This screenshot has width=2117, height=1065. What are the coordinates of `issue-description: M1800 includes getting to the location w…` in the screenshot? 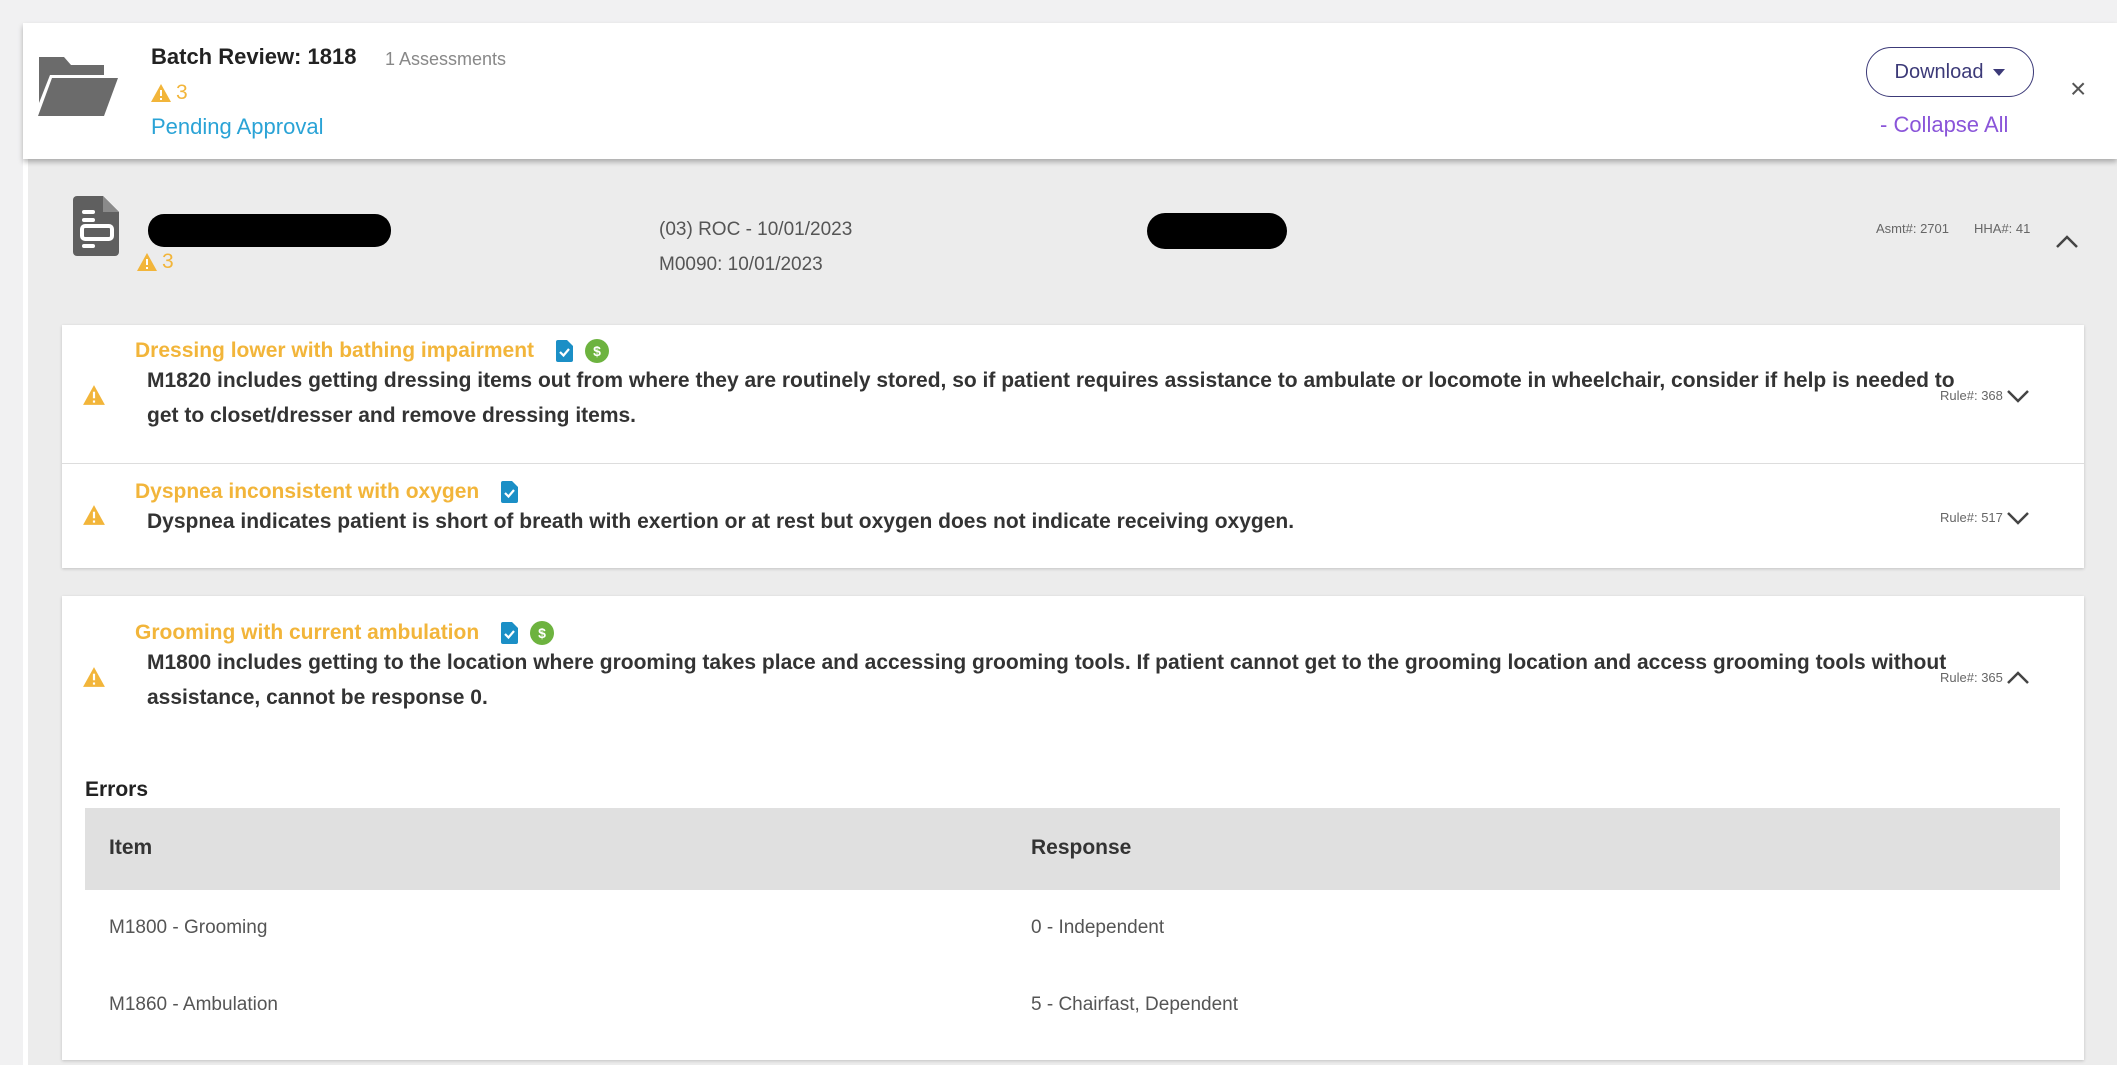 It's located at (1047, 680).